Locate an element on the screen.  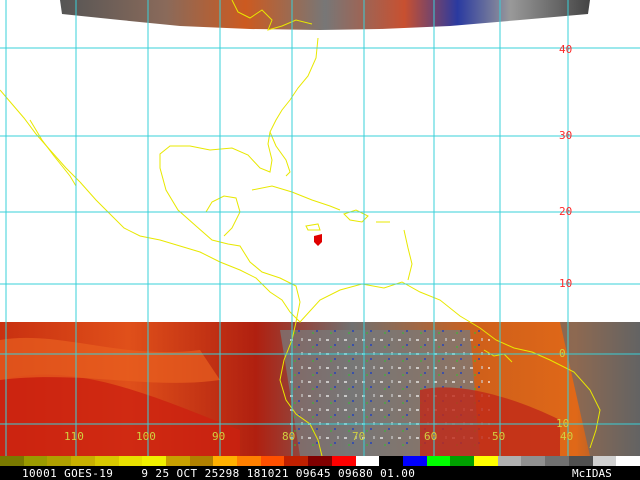
color-enhancement-bar is located at coordinates (320, 461).